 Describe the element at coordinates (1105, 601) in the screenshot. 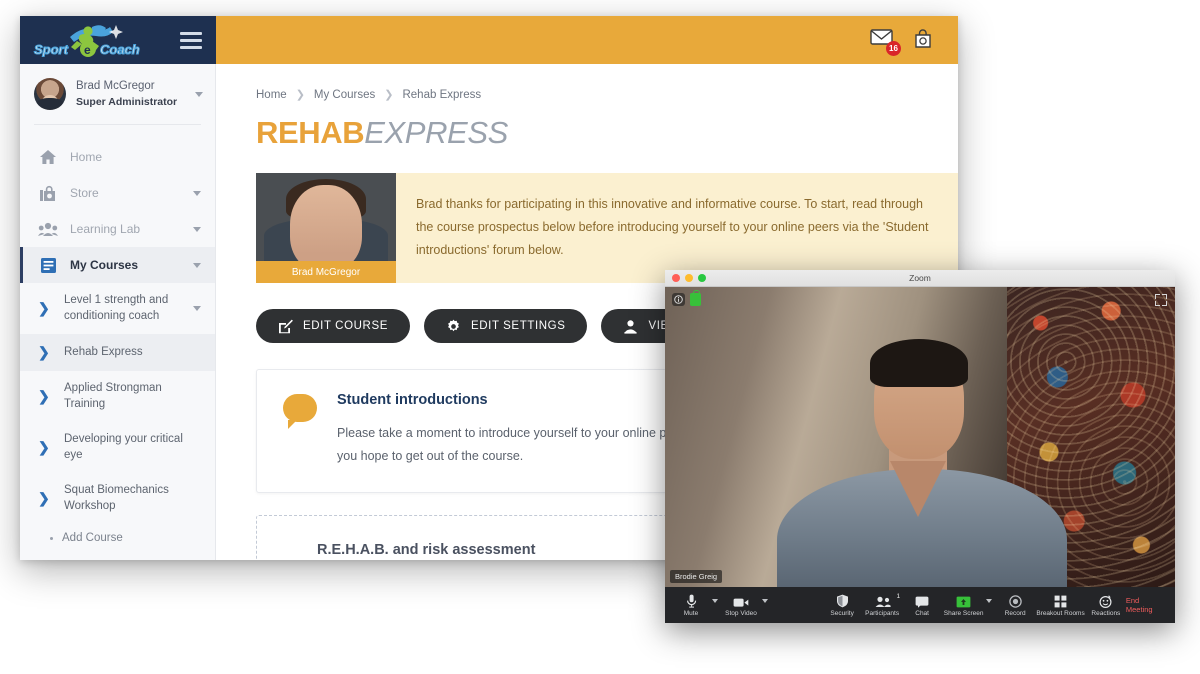

I see `reactions-icon` at that location.